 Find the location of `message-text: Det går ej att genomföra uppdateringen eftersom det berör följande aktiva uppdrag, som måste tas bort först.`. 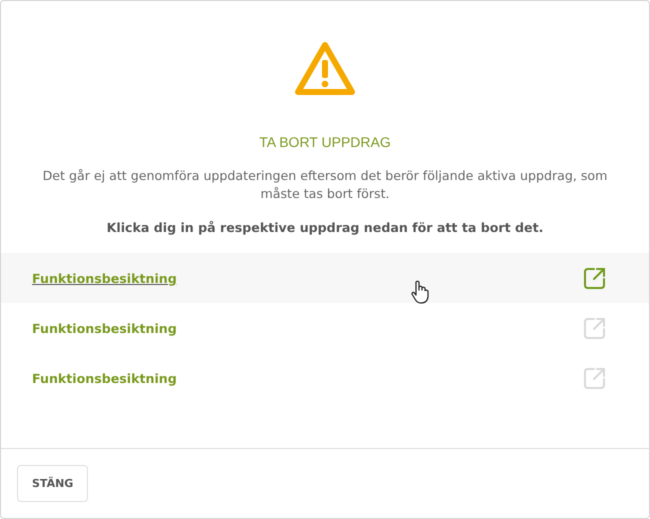

message-text: Det går ej att genomföra uppdateringen eftersom det berör följande aktiva uppdrag, som måste tas bort först. is located at coordinates (325, 185).